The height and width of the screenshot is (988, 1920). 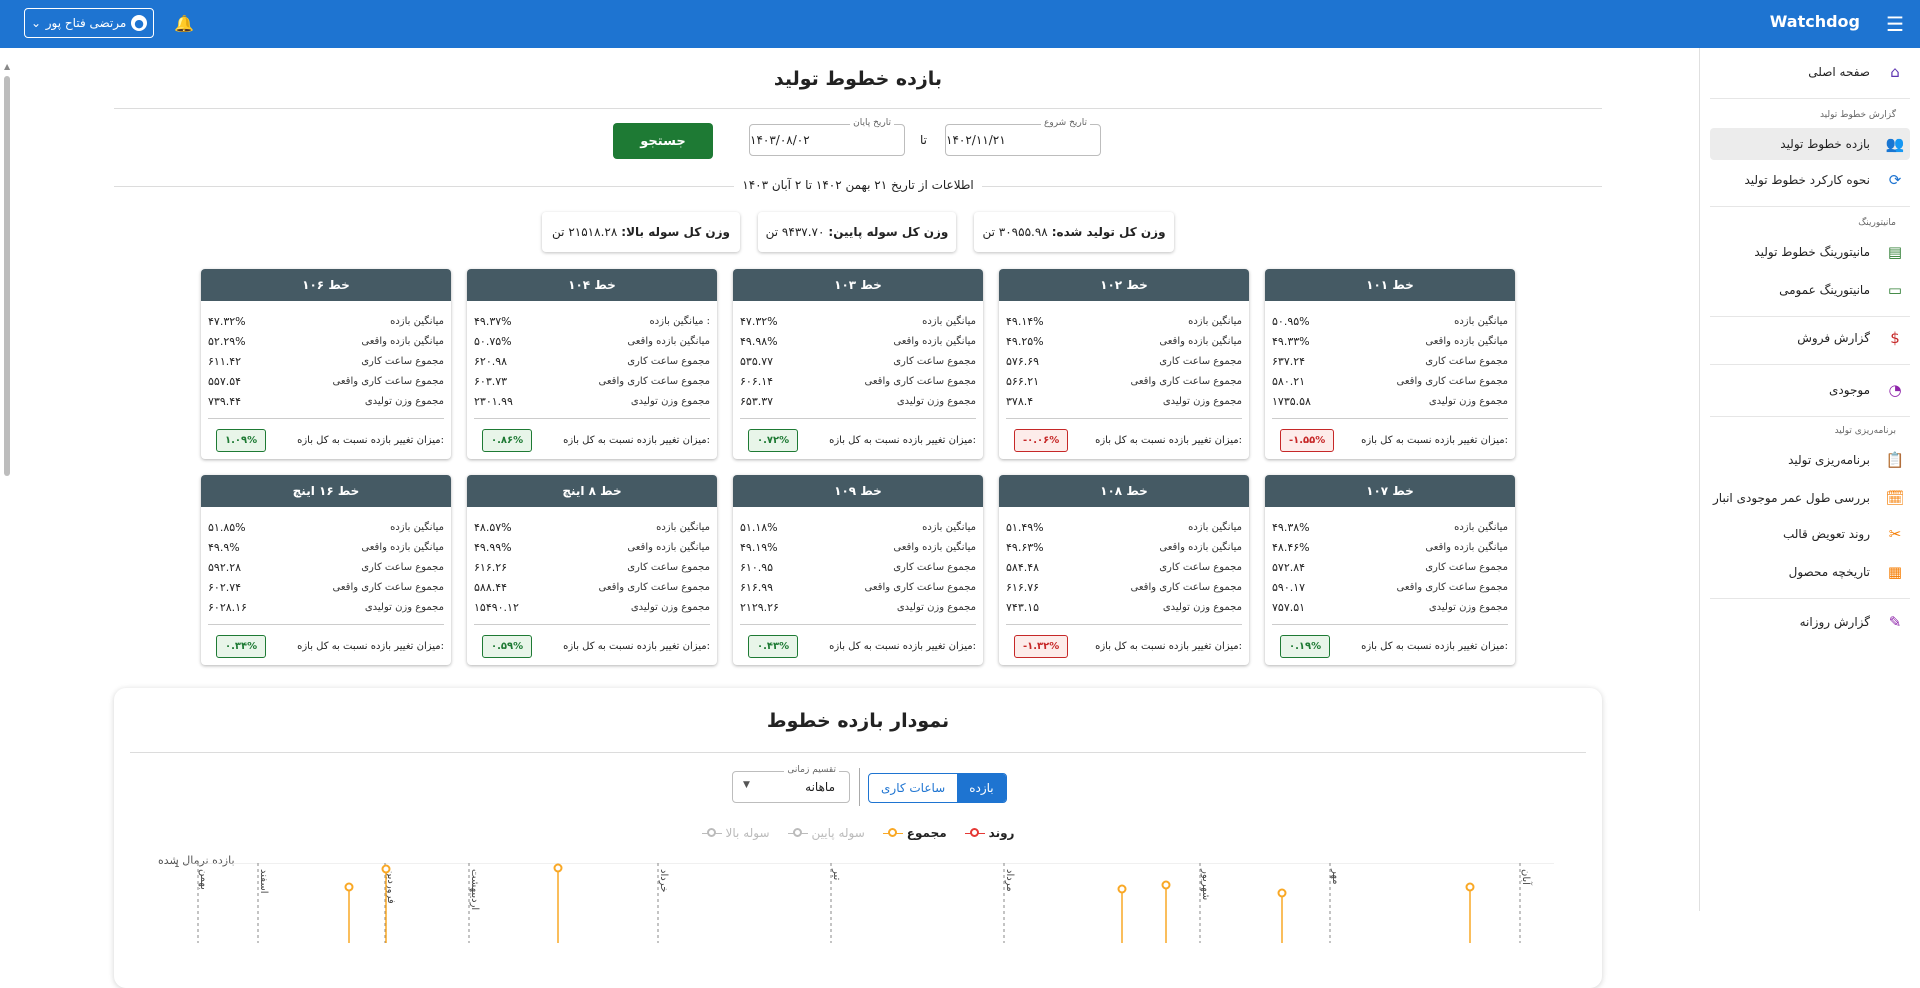 What do you see at coordinates (1124, 361) in the screenshot?
I see `metric-row: مجموع ساعت کاری ۵۷۶.۶۹` at bounding box center [1124, 361].